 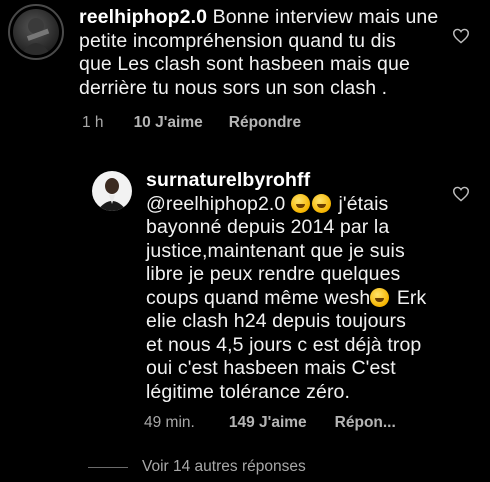 I want to click on reply-line: et nous 4,5 jours c est déjà trop, so click(x=284, y=344).